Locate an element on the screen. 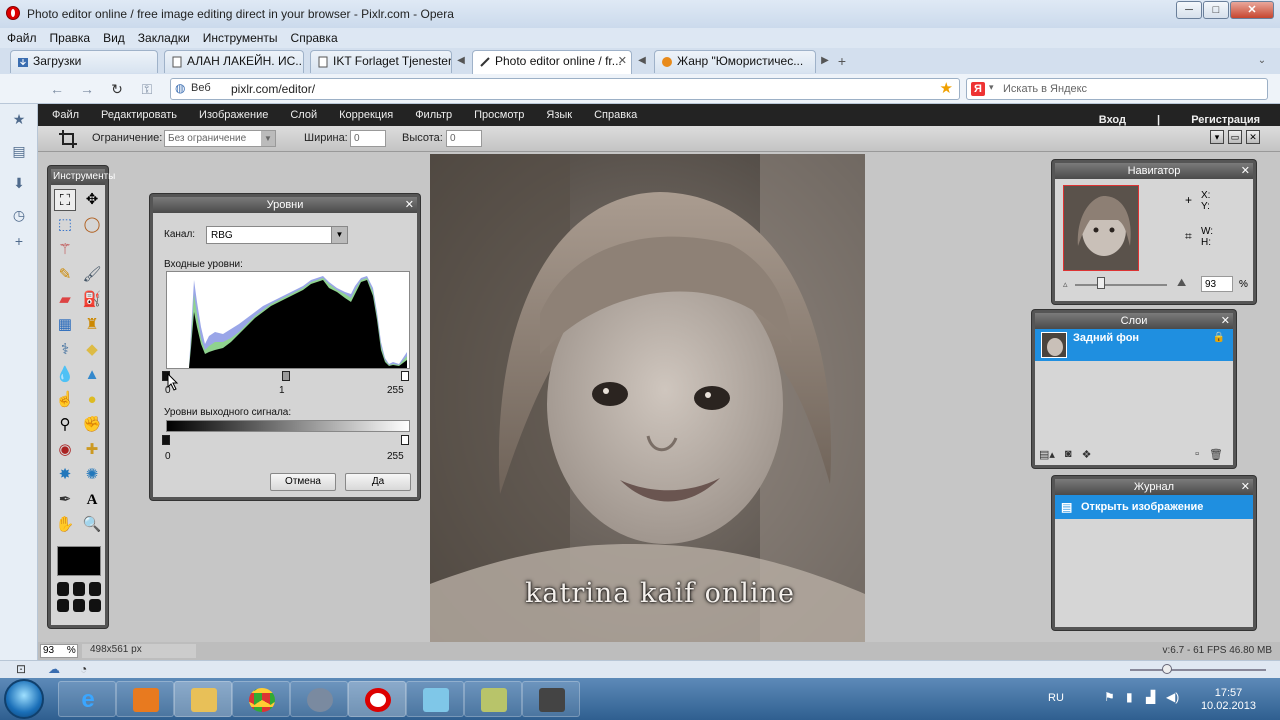  notes-icon: ▤ is located at coordinates (19, 151).